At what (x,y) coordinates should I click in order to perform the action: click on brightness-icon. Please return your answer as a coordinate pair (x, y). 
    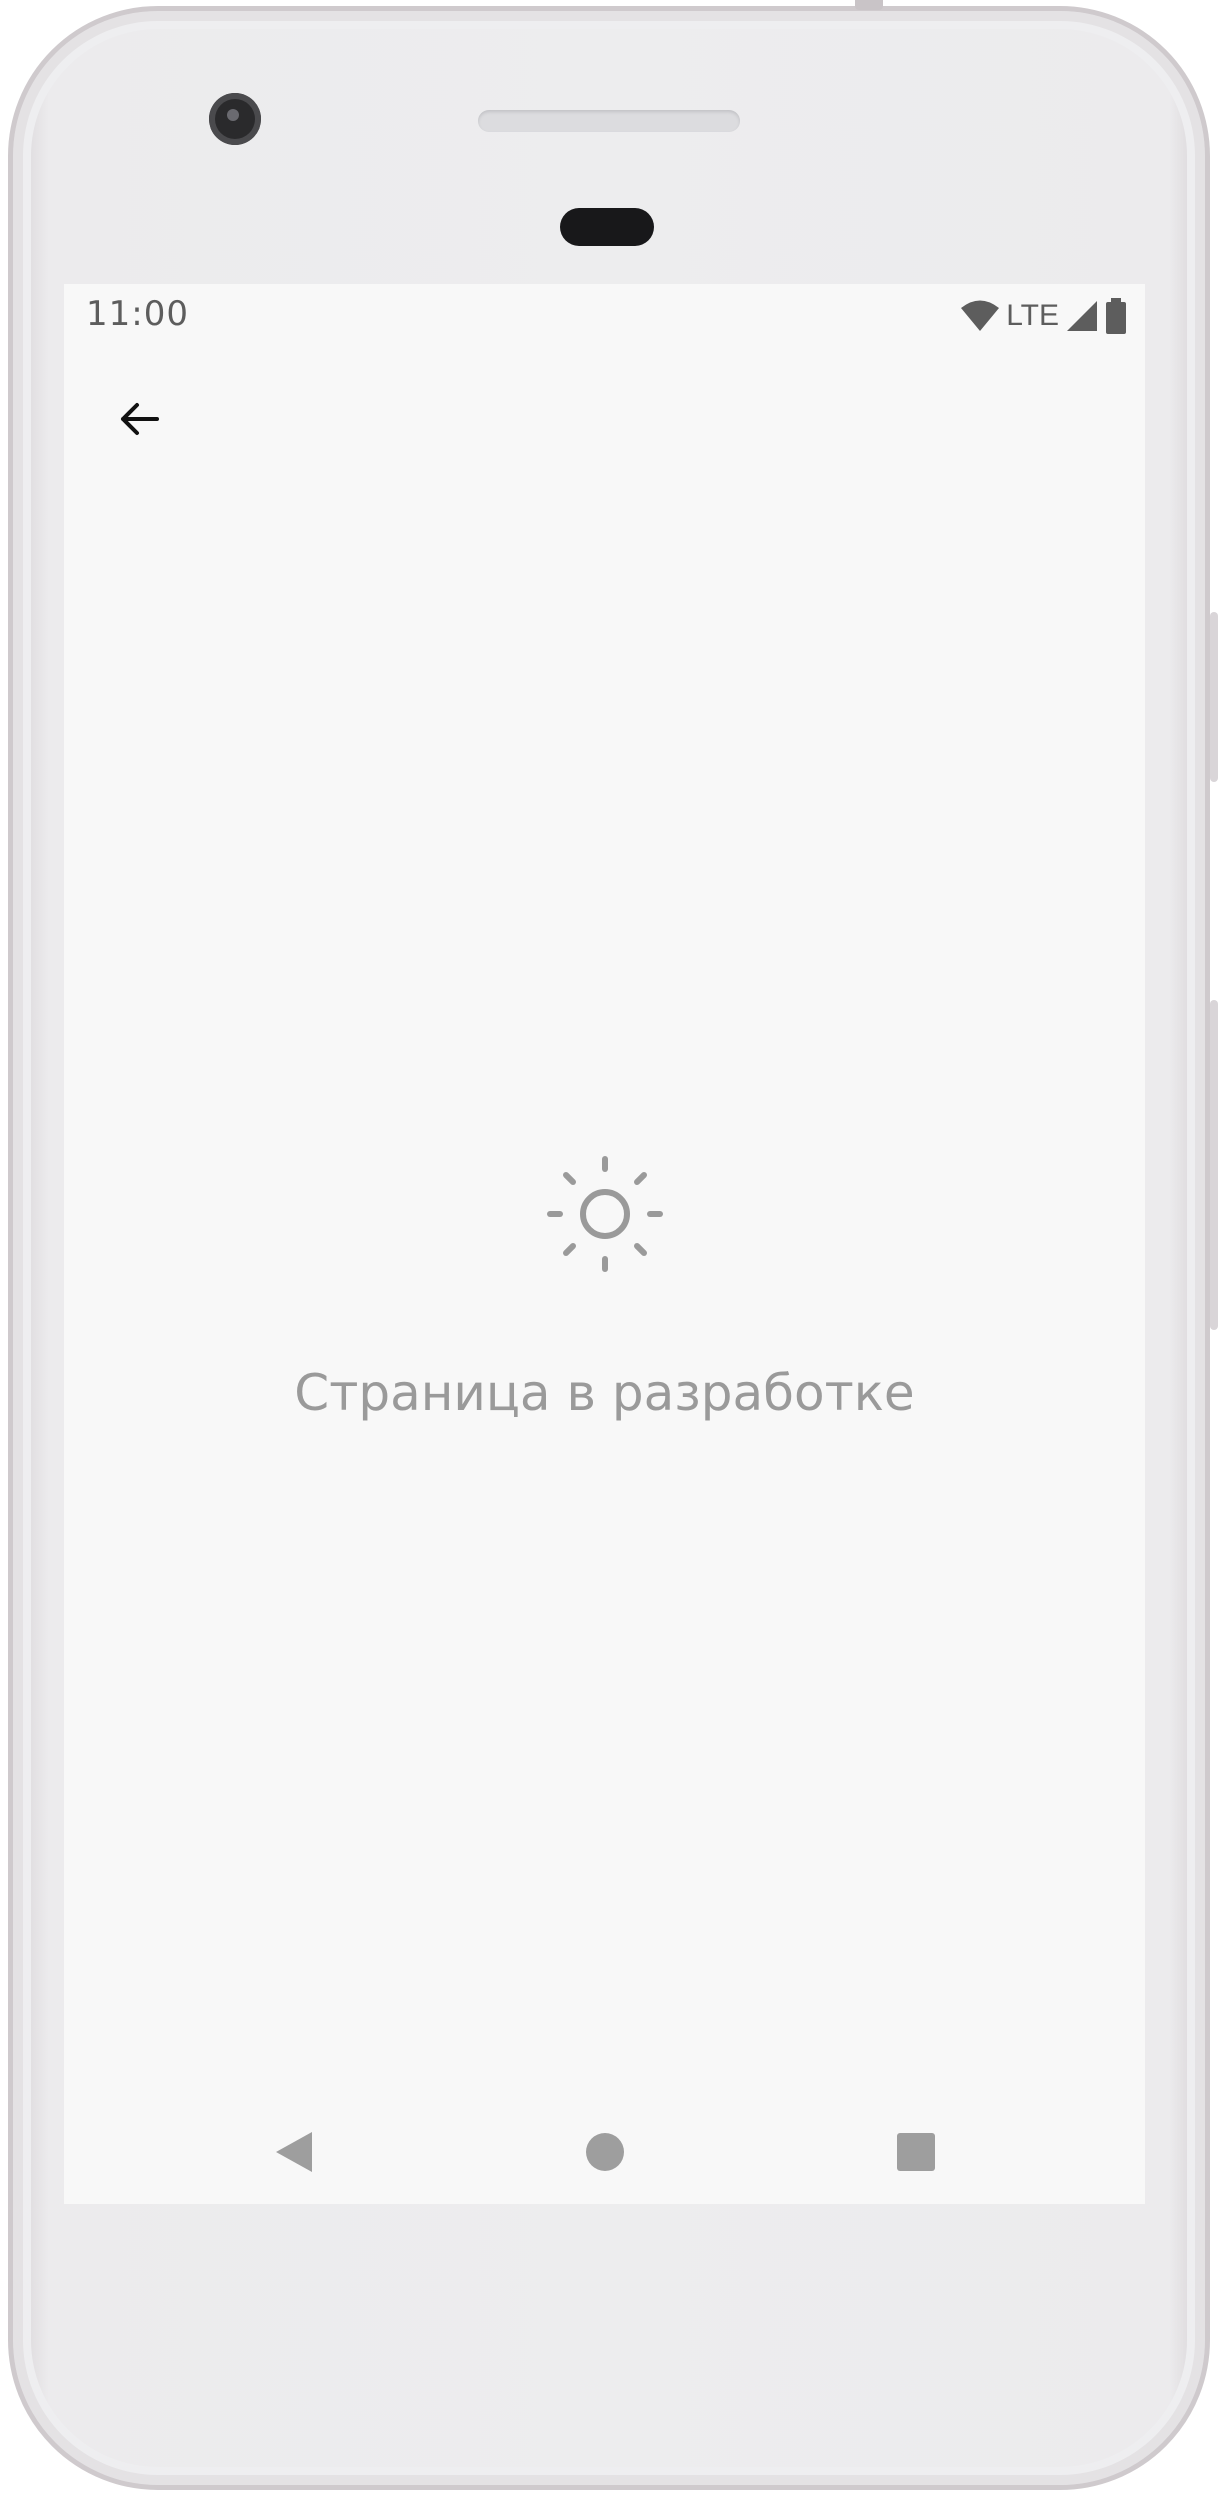
    Looking at the image, I should click on (604, 1214).